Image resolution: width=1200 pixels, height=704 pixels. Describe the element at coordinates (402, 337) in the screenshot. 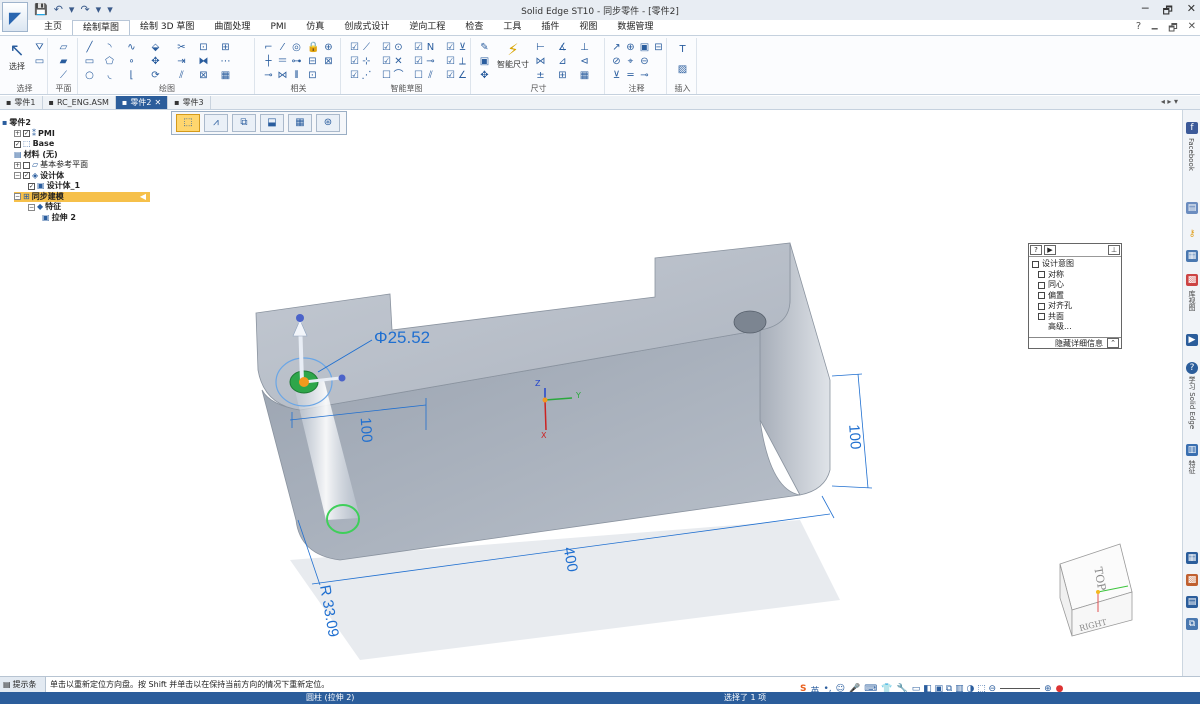

I see `diameter-dimension: Φ25.52` at that location.